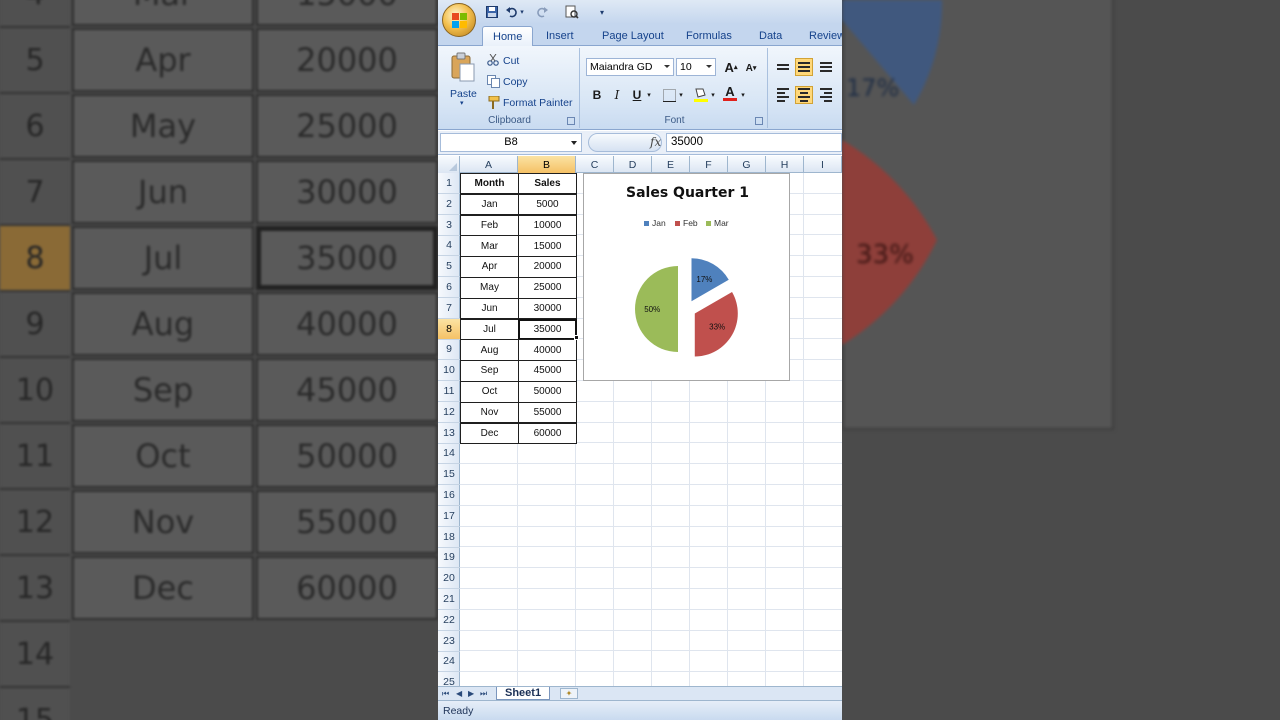 This screenshot has width=1280, height=720. What do you see at coordinates (489, 164) in the screenshot?
I see `column-header-a: A` at bounding box center [489, 164].